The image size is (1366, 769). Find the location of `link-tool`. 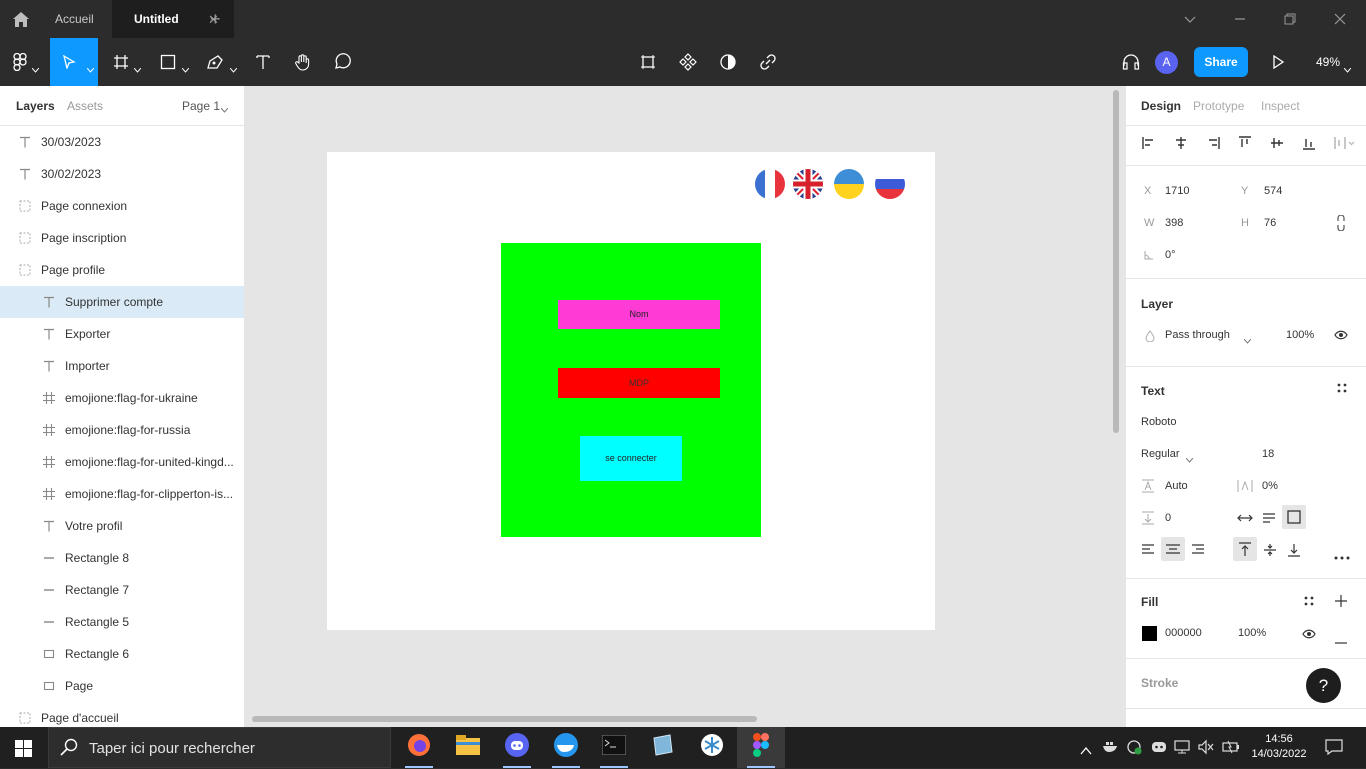

link-tool is located at coordinates (768, 62).